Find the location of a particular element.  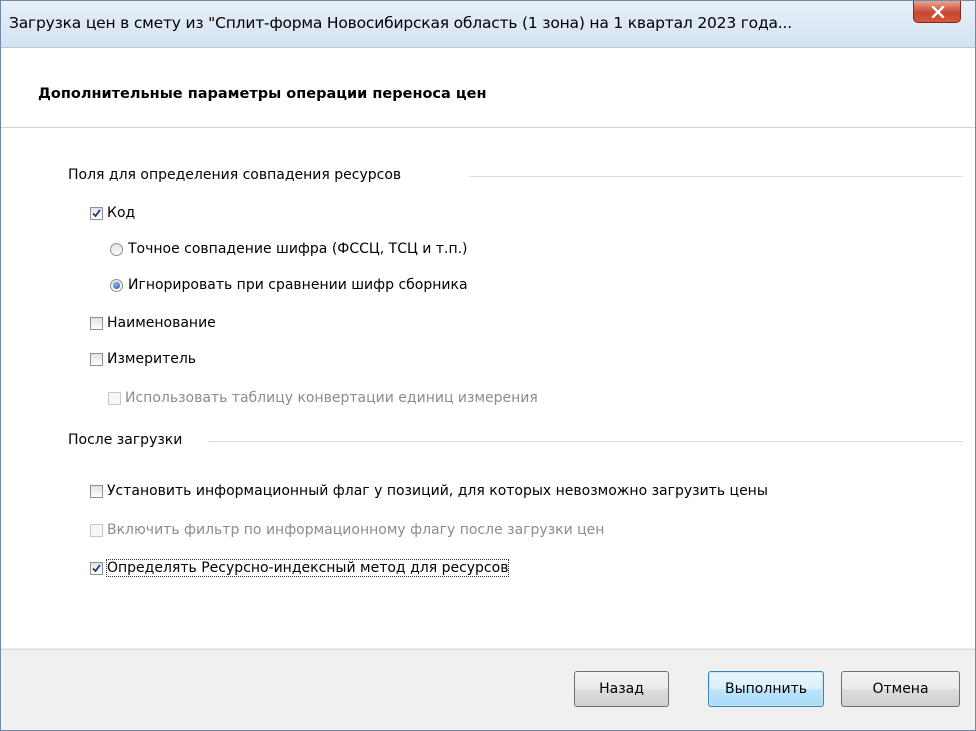

exact-match-radio is located at coordinates (116, 249).